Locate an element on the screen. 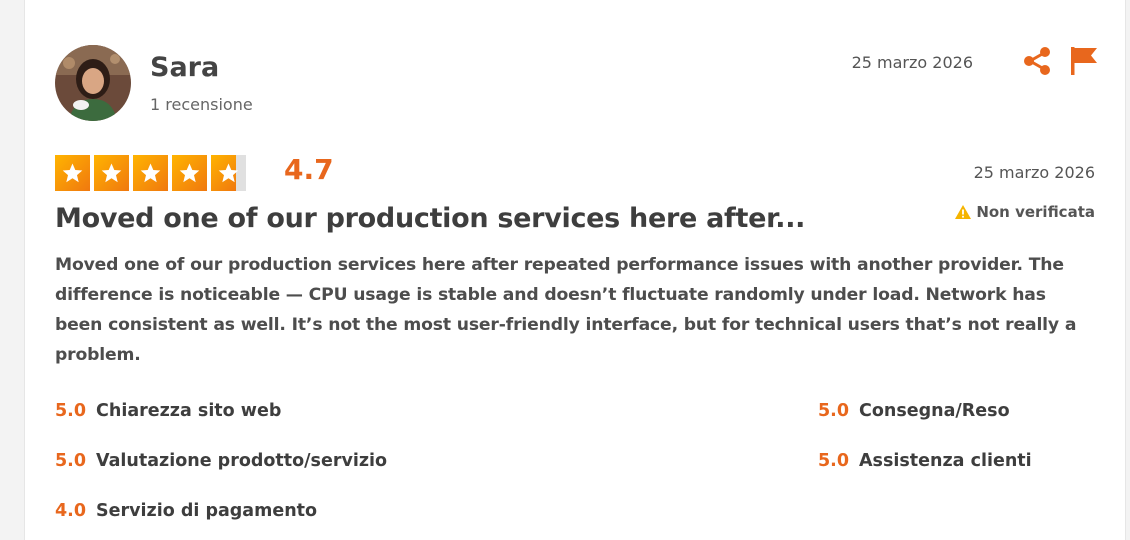 Image resolution: width=1130 pixels, height=540 pixels. sub-rating-label: Consegna/Reso is located at coordinates (934, 411).